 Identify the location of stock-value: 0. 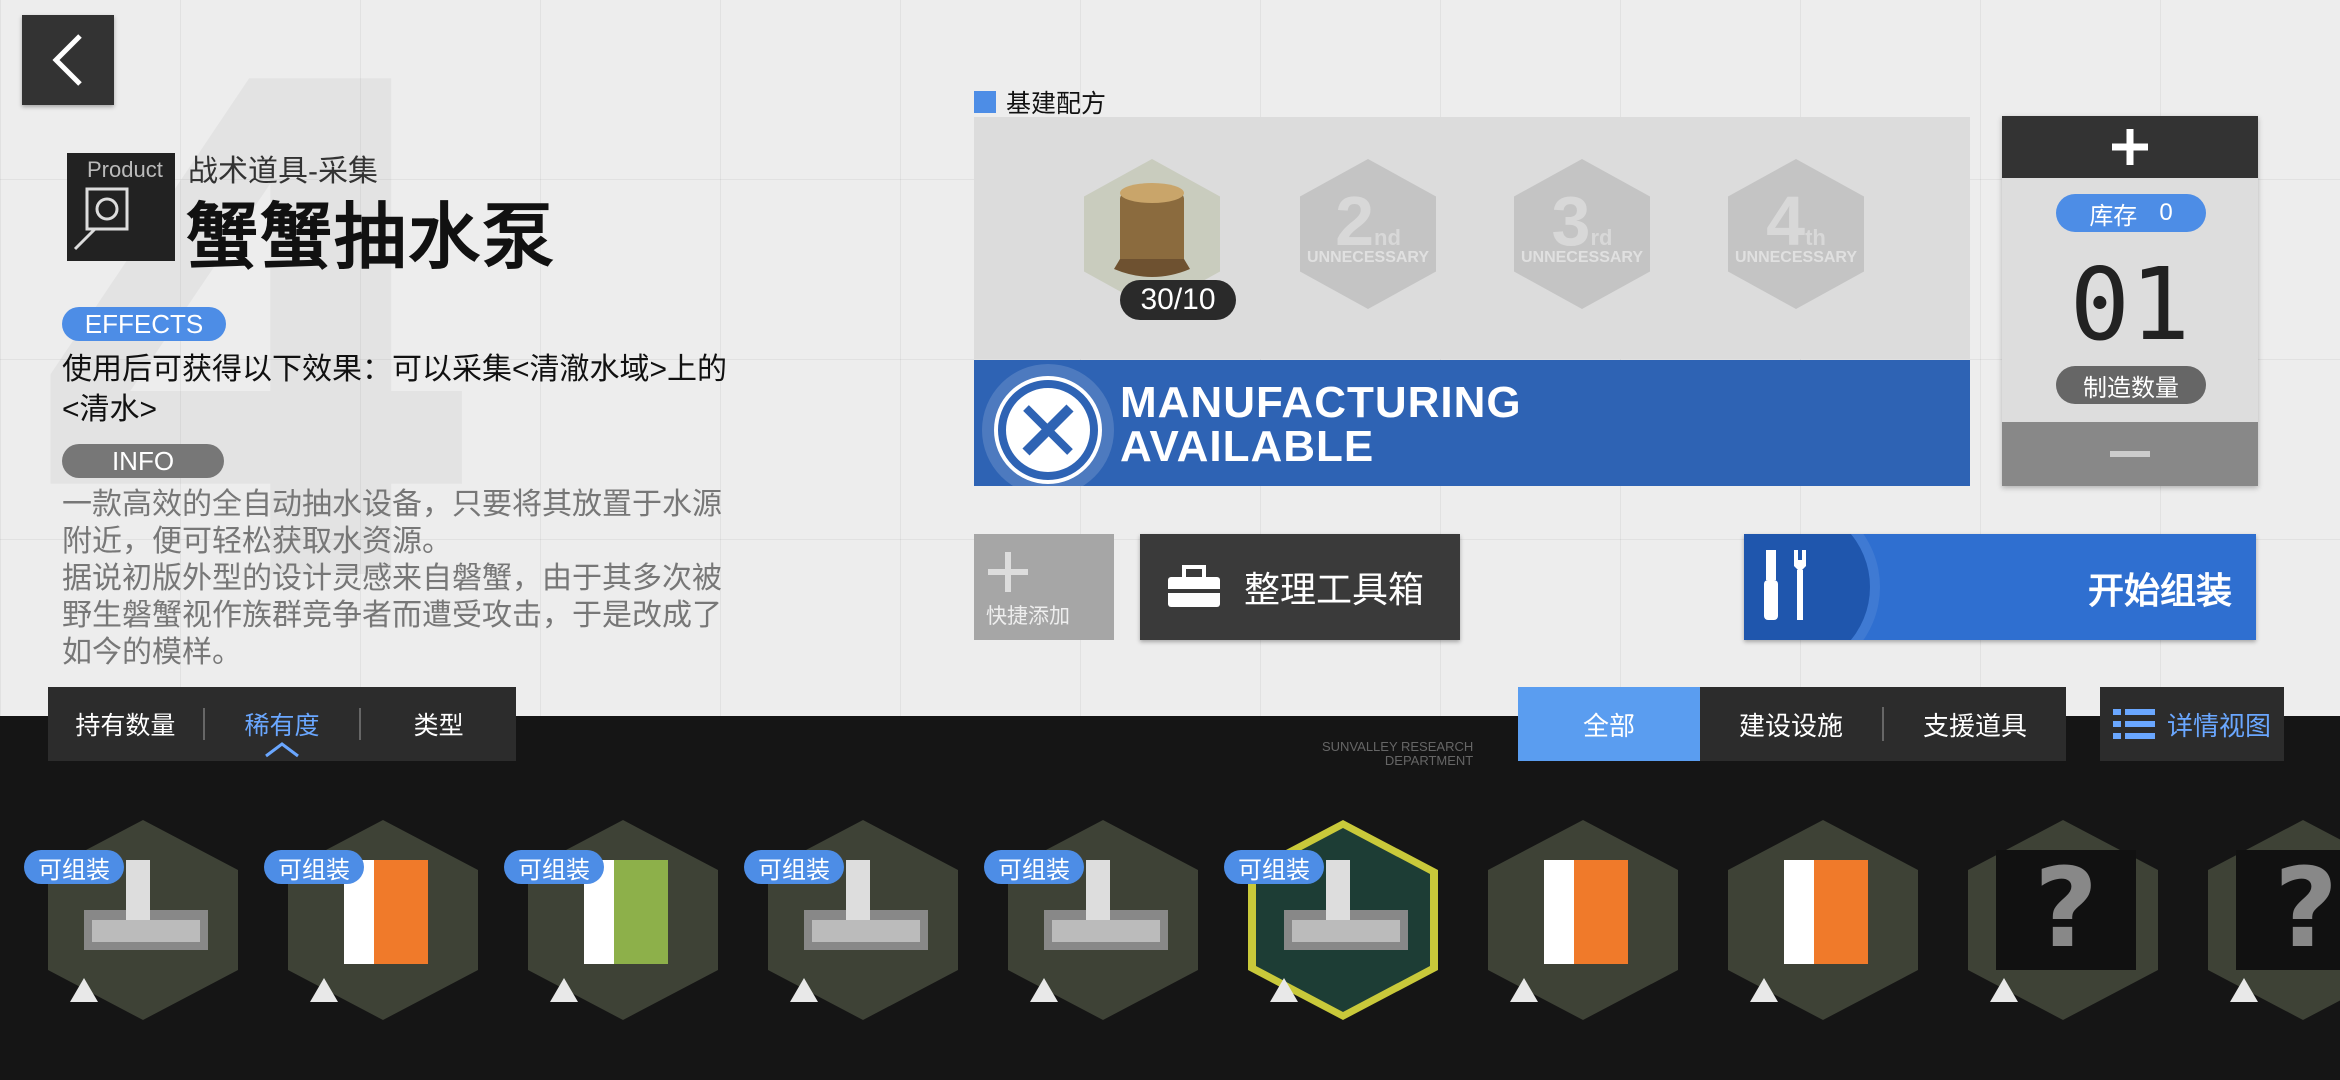
(2166, 212).